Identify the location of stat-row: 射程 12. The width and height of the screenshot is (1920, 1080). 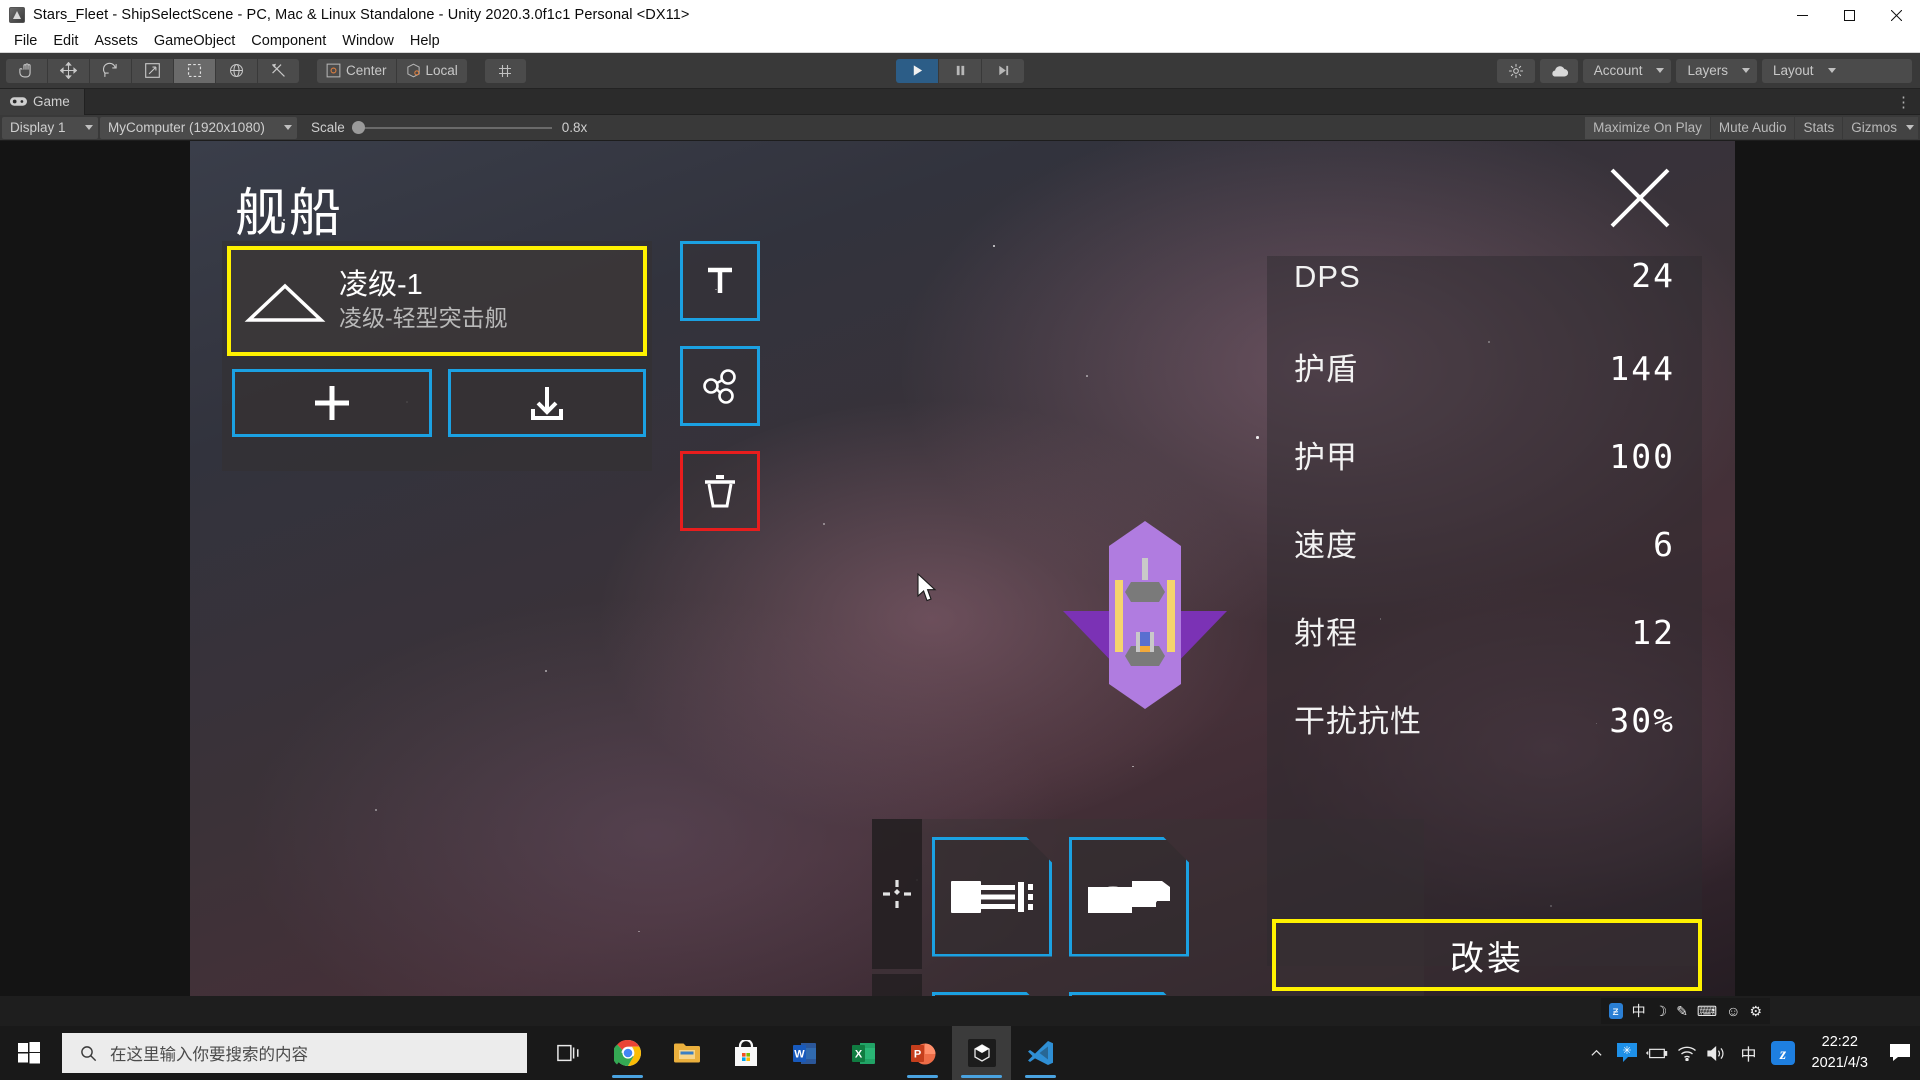
(1484, 652).